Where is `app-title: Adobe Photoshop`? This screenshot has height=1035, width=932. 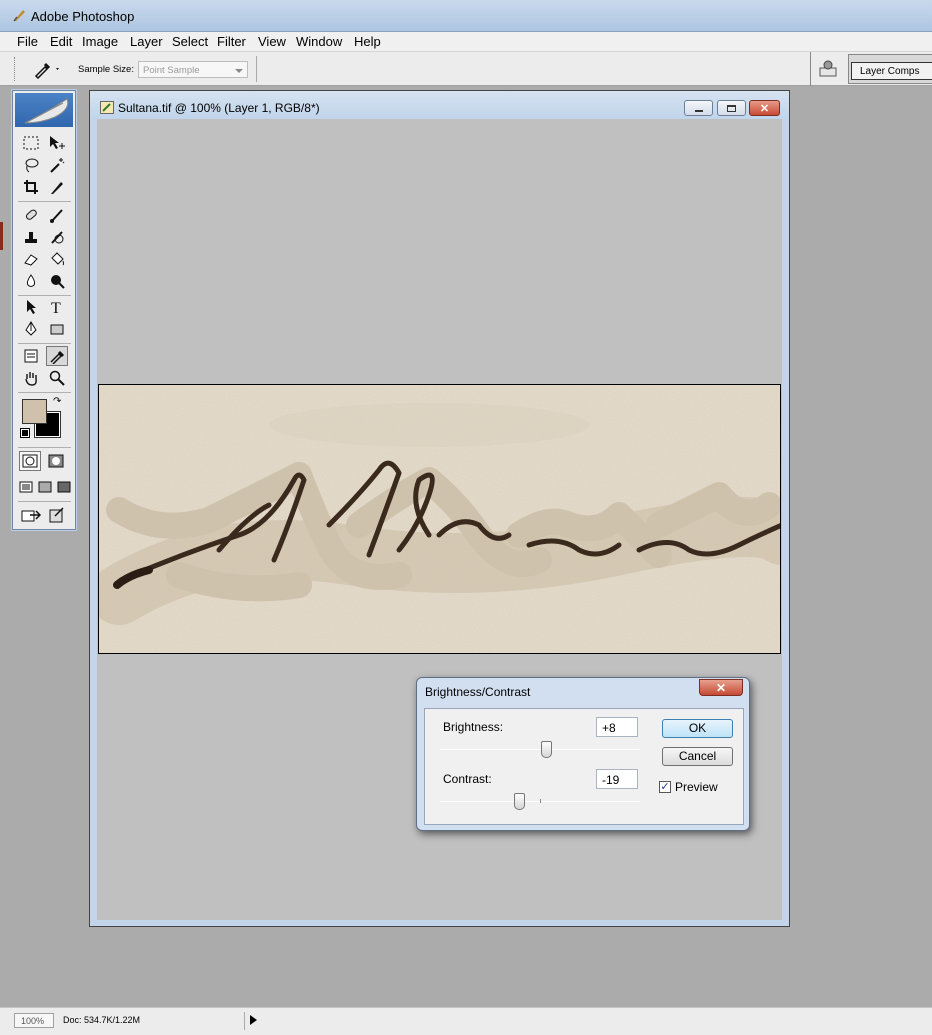
app-title: Adobe Photoshop is located at coordinates (83, 16).